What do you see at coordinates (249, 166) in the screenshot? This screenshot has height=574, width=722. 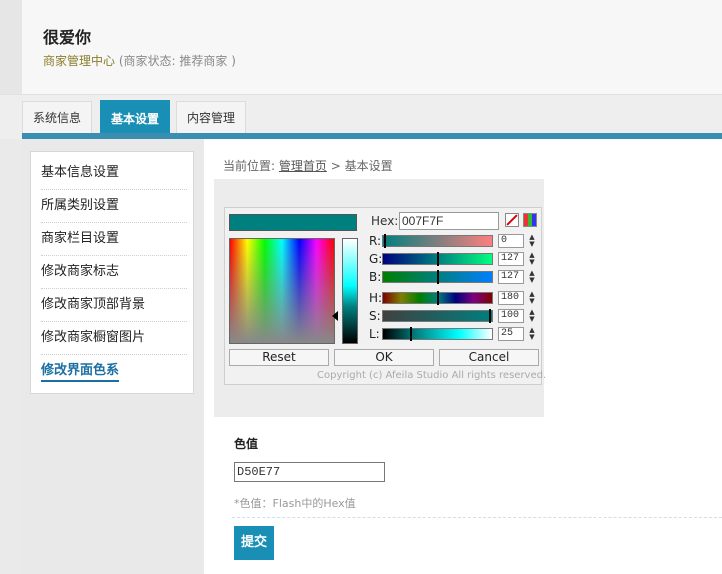 I see `breadcrumb-prefix: 当前位置:` at bounding box center [249, 166].